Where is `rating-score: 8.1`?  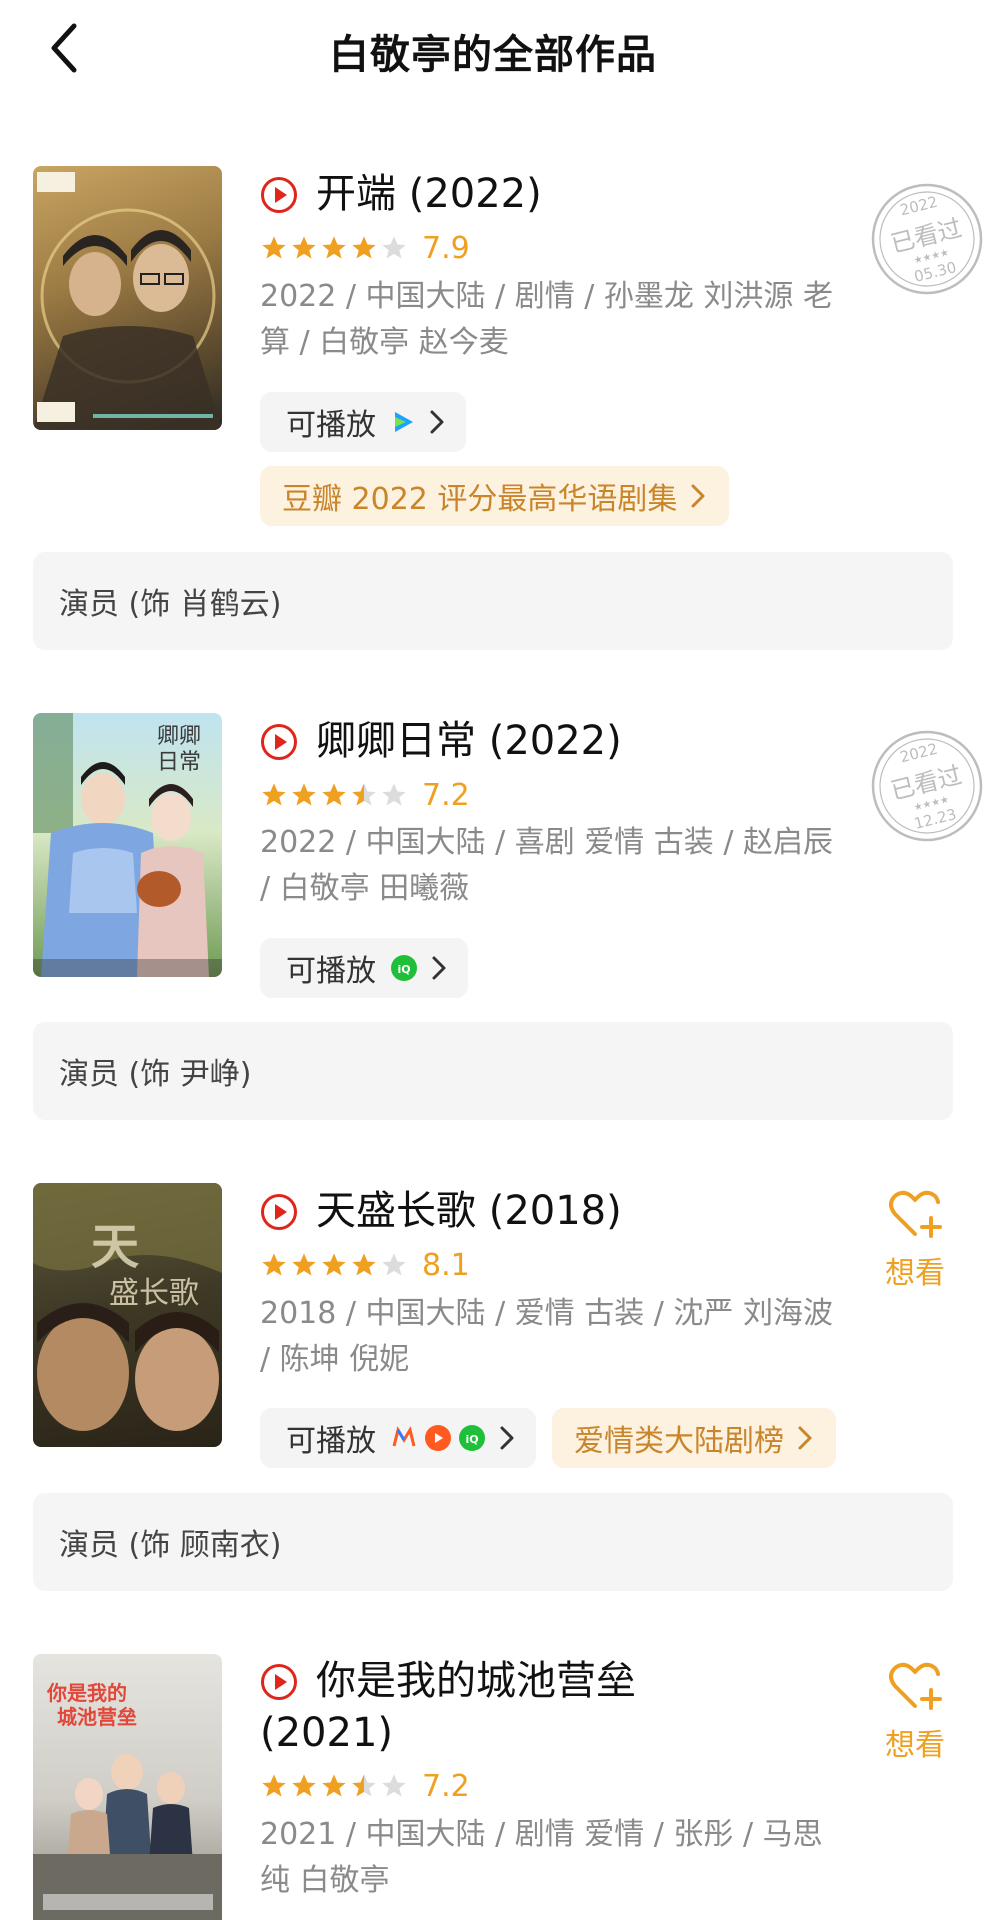 rating-score: 8.1 is located at coordinates (446, 1265).